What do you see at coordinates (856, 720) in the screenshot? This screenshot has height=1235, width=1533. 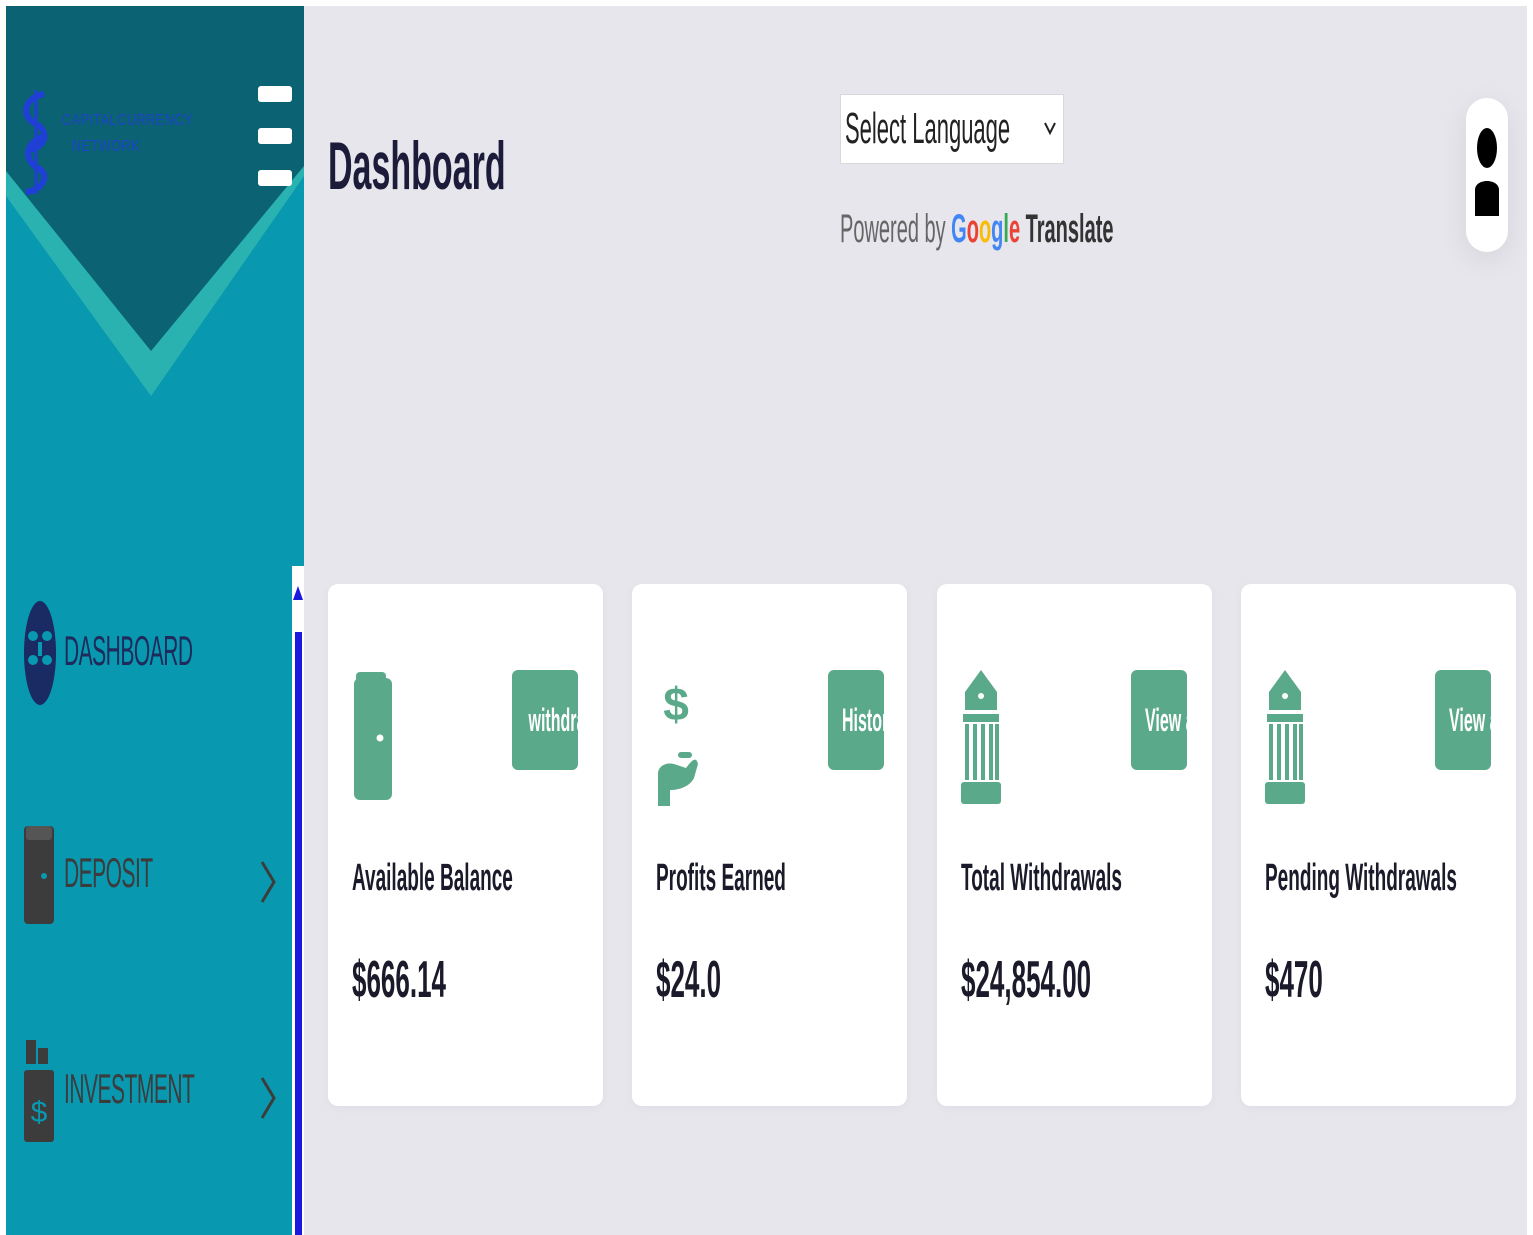 I see `history-button: History` at bounding box center [856, 720].